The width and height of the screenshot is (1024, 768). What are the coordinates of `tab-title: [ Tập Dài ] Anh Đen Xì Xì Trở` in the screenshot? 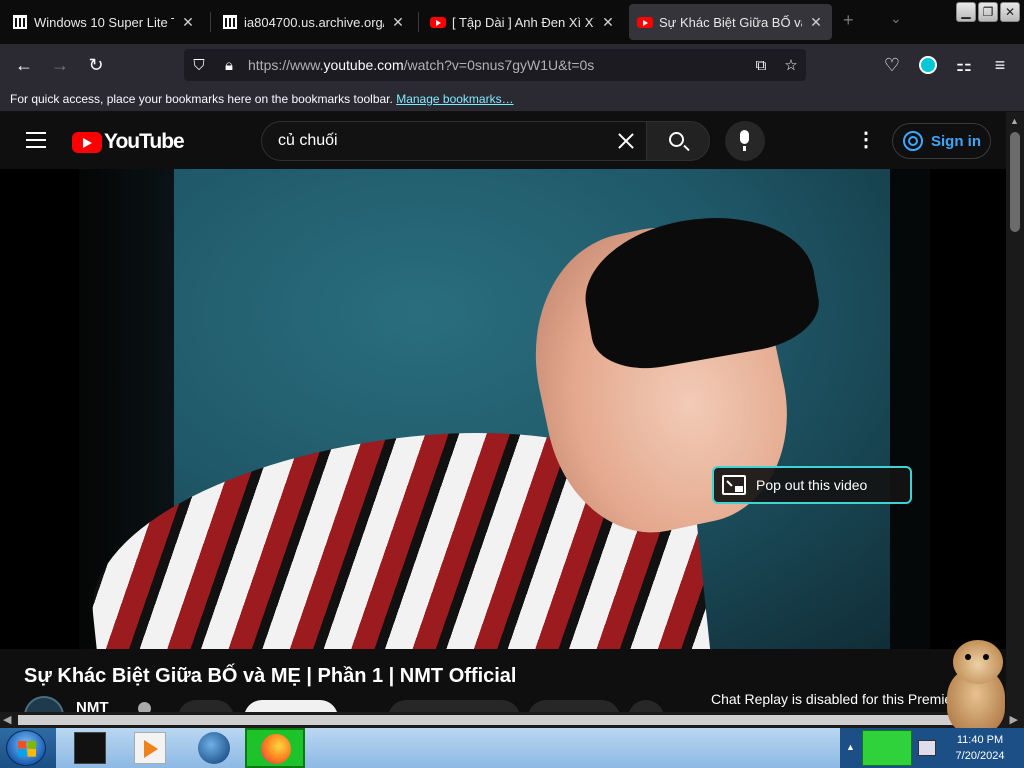 It's located at (523, 22).